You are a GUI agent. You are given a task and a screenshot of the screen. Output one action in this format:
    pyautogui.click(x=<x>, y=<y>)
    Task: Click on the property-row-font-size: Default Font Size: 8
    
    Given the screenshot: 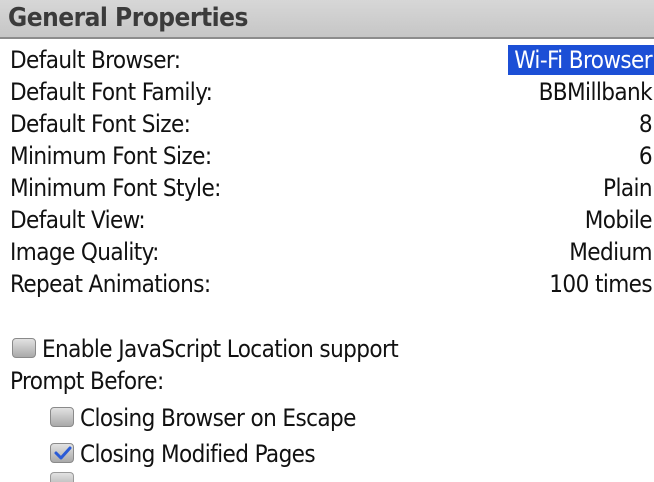 What is the action you would take?
    pyautogui.click(x=327, y=124)
    